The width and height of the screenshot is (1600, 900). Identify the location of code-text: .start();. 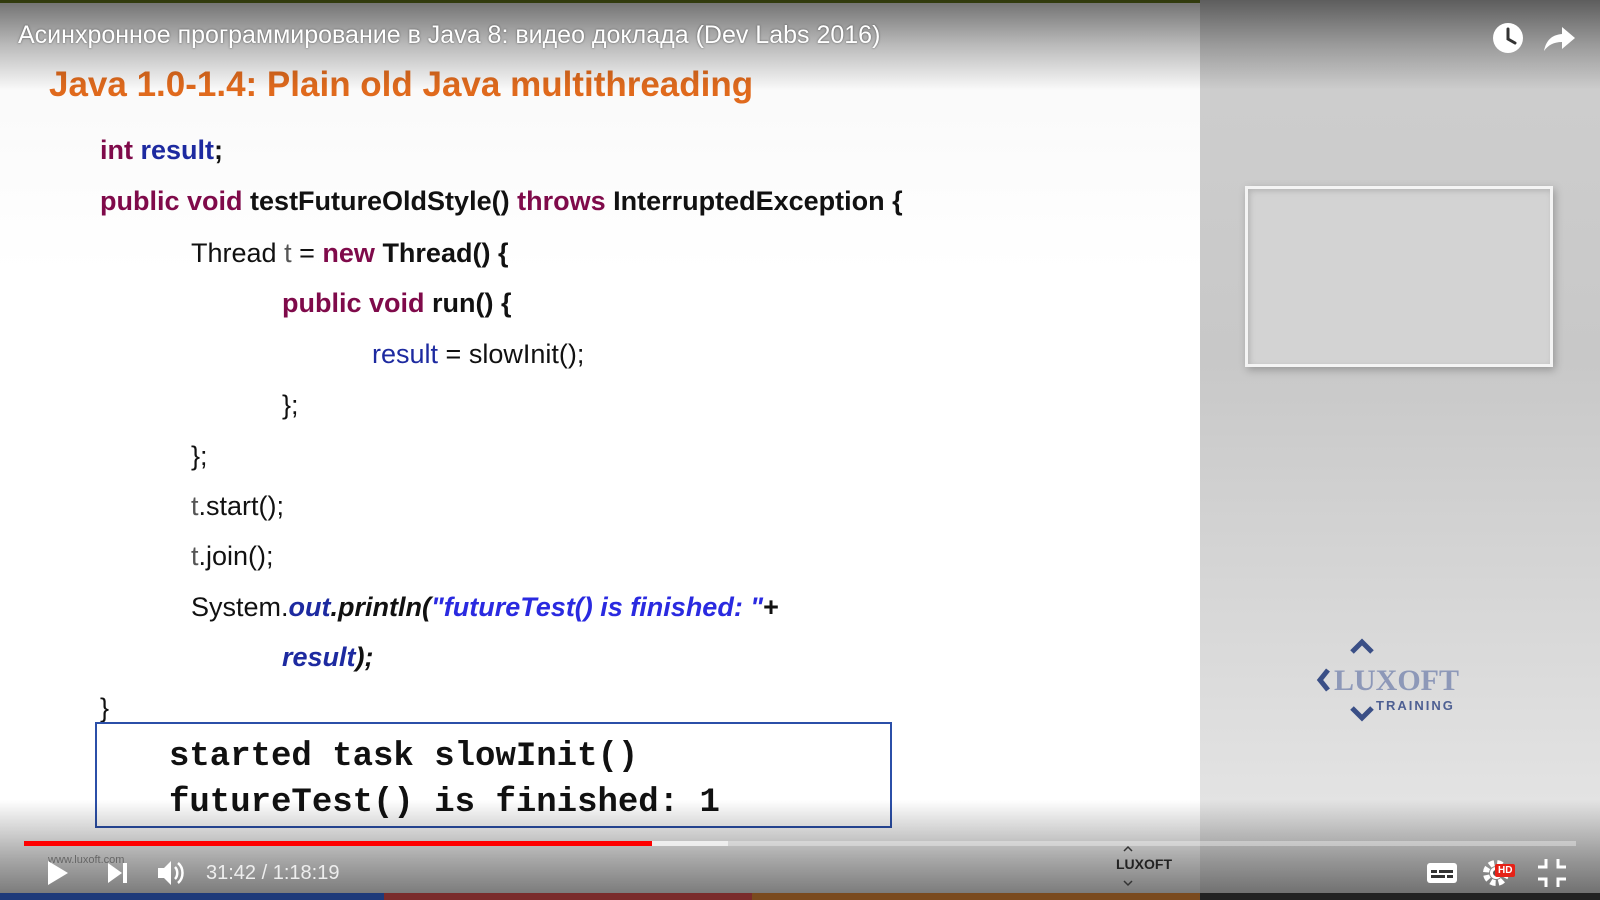
(241, 506).